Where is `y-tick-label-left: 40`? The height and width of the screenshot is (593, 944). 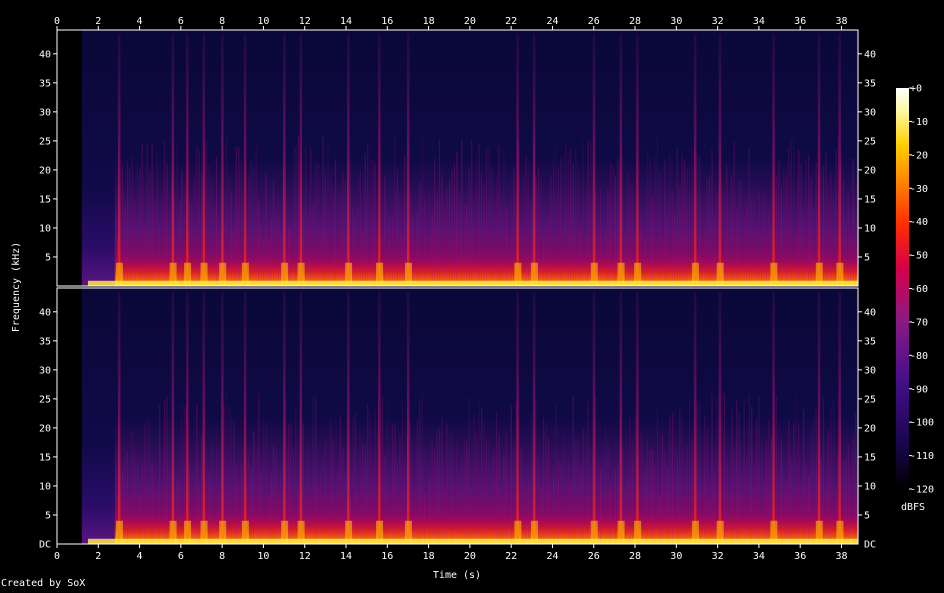
y-tick-label-left: 40 is located at coordinates (45, 312).